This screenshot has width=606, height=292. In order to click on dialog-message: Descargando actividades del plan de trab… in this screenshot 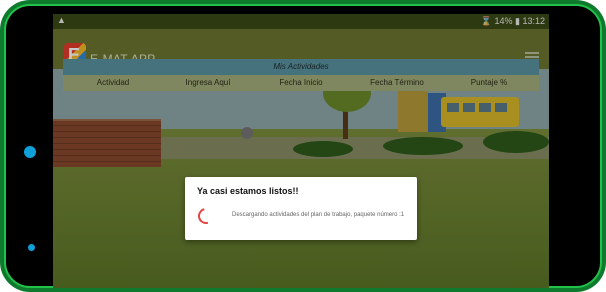, I will do `click(318, 215)`.